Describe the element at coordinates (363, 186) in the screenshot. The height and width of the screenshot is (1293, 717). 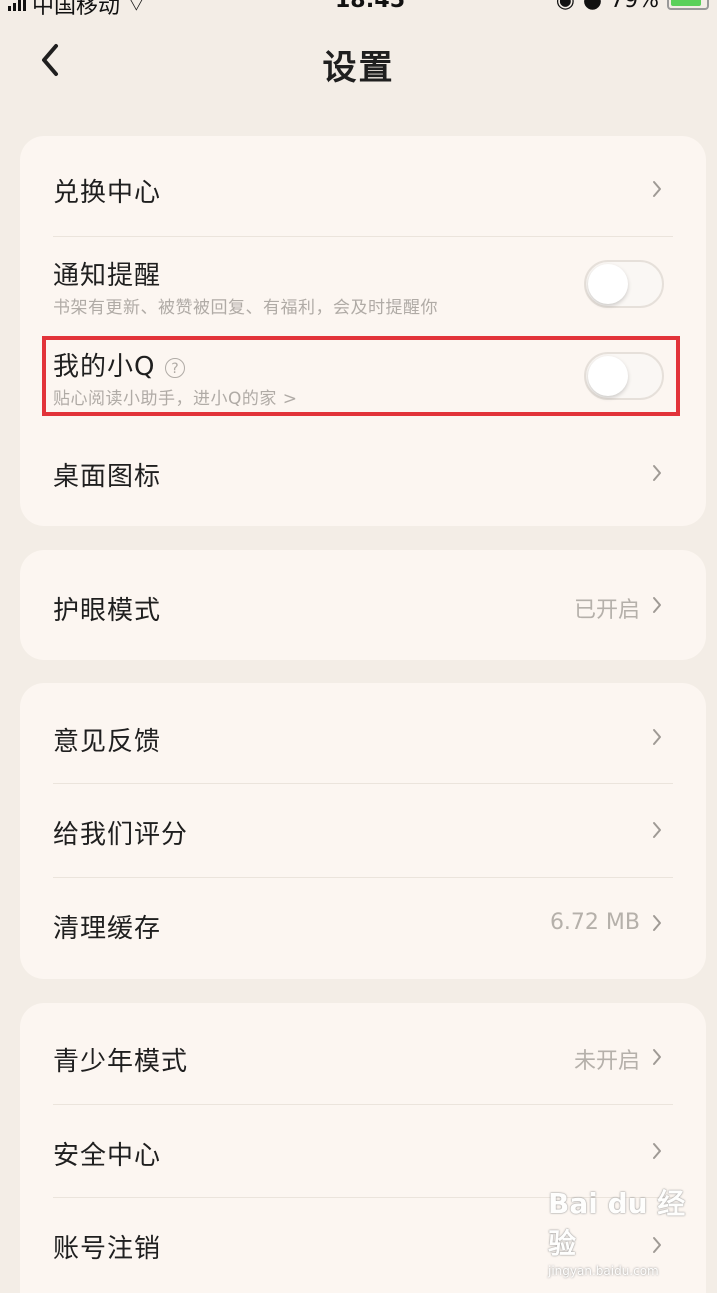
I see `row-redeem-center: 兑换中心` at that location.